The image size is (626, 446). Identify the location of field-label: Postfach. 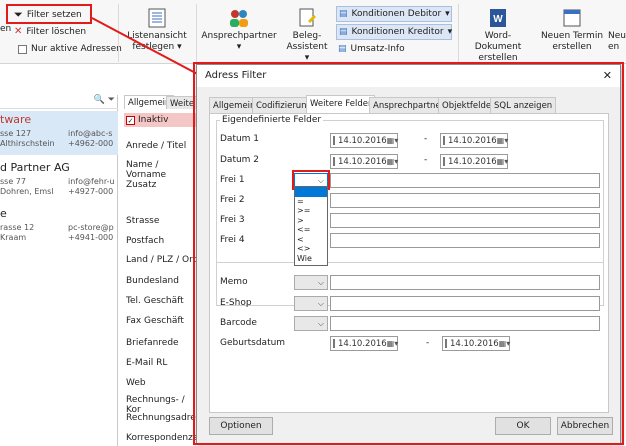
(145, 241).